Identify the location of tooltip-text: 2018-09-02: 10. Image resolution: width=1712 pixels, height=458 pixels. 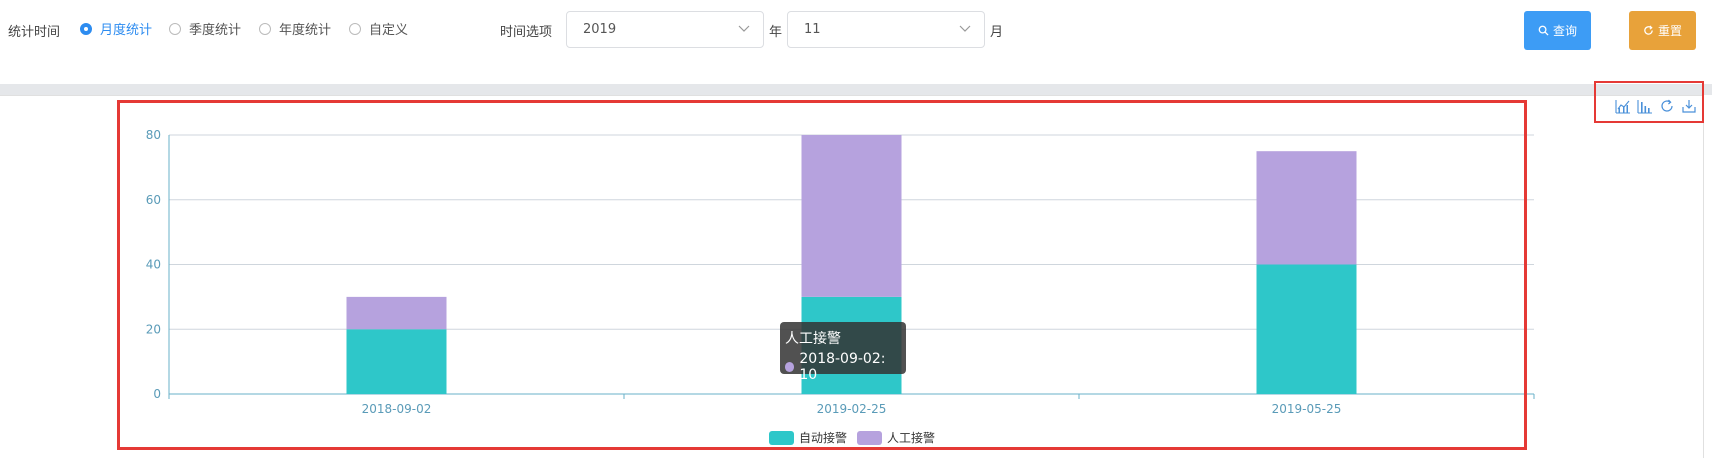
(842, 367).